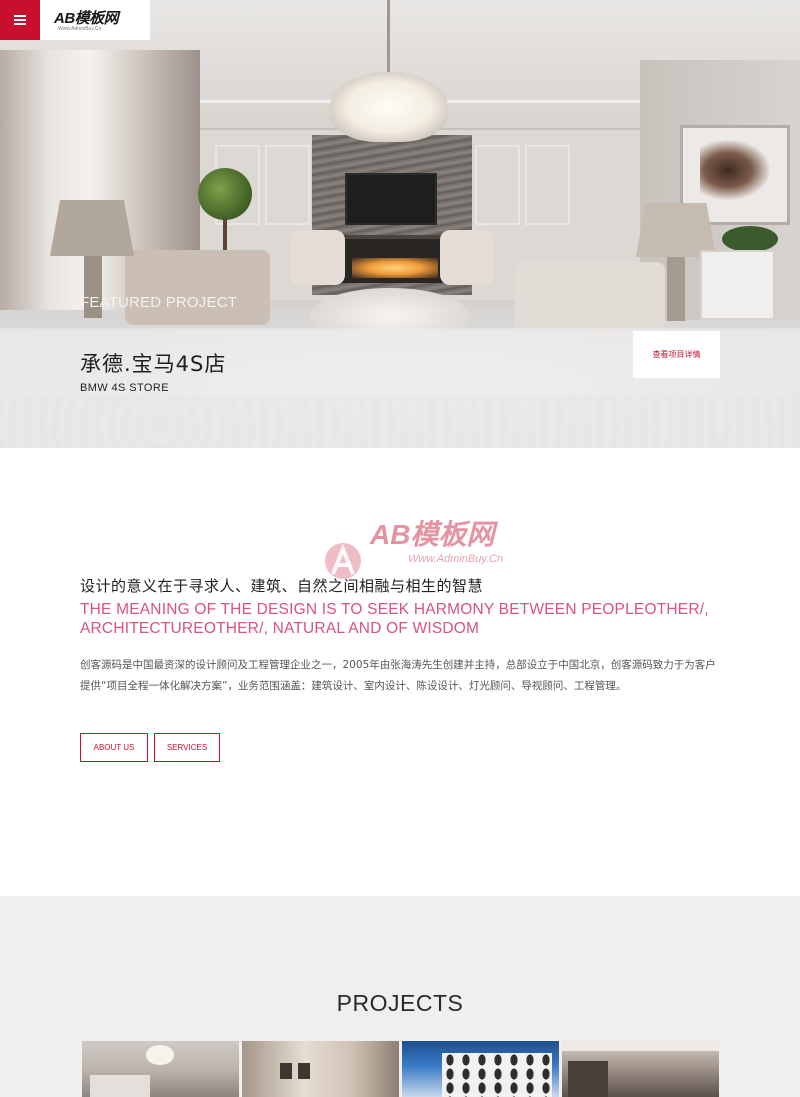  What do you see at coordinates (676, 230) in the screenshot?
I see `table-lamp-right-shade` at bounding box center [676, 230].